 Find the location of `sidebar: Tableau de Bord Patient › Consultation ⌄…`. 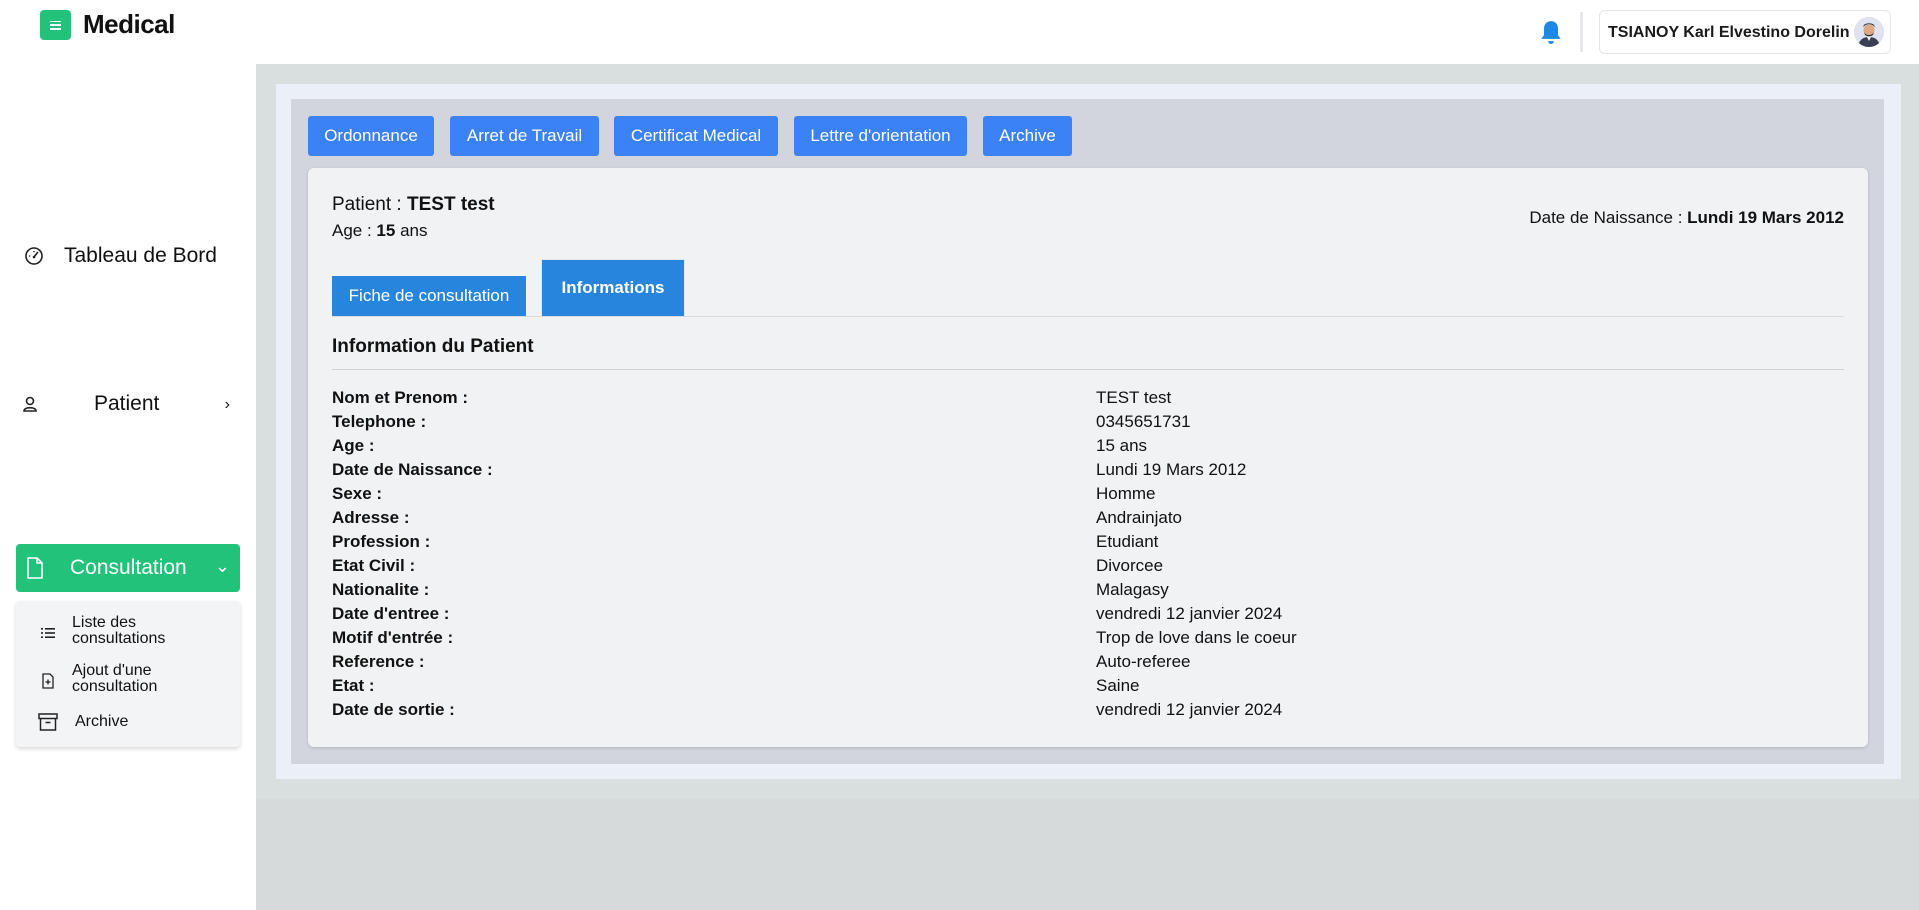

sidebar: Tableau de Bord Patient › Consultation ⌄… is located at coordinates (128, 487).